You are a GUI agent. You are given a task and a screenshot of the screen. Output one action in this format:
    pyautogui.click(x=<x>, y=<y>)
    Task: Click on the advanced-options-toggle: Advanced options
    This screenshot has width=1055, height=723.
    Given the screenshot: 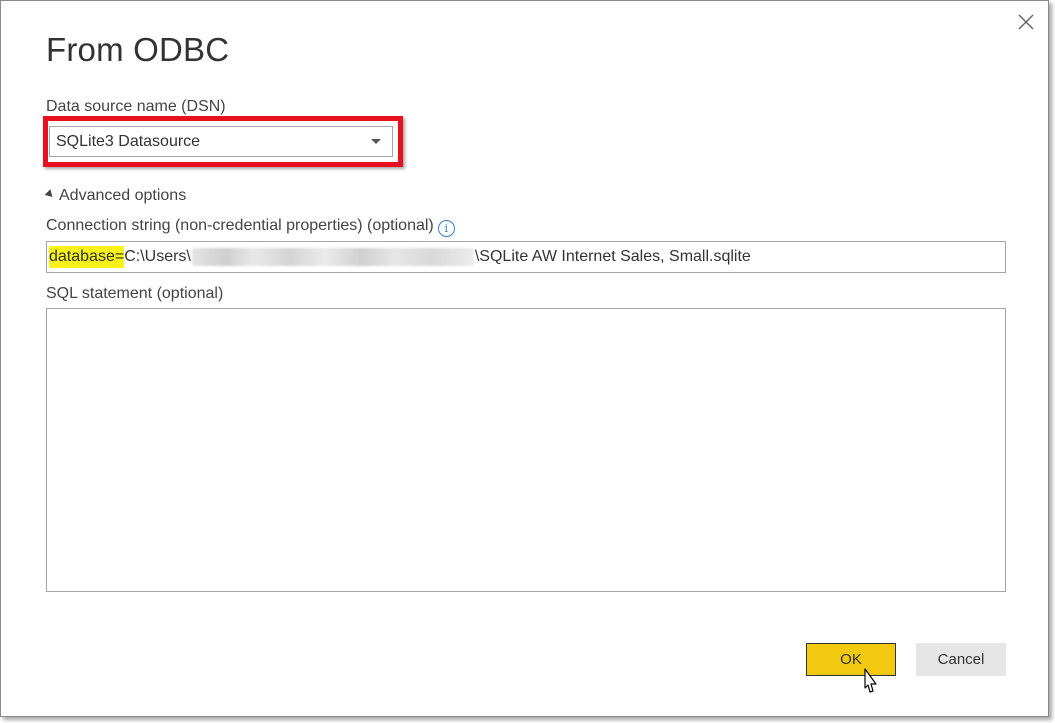 What is the action you would take?
    pyautogui.click(x=115, y=196)
    